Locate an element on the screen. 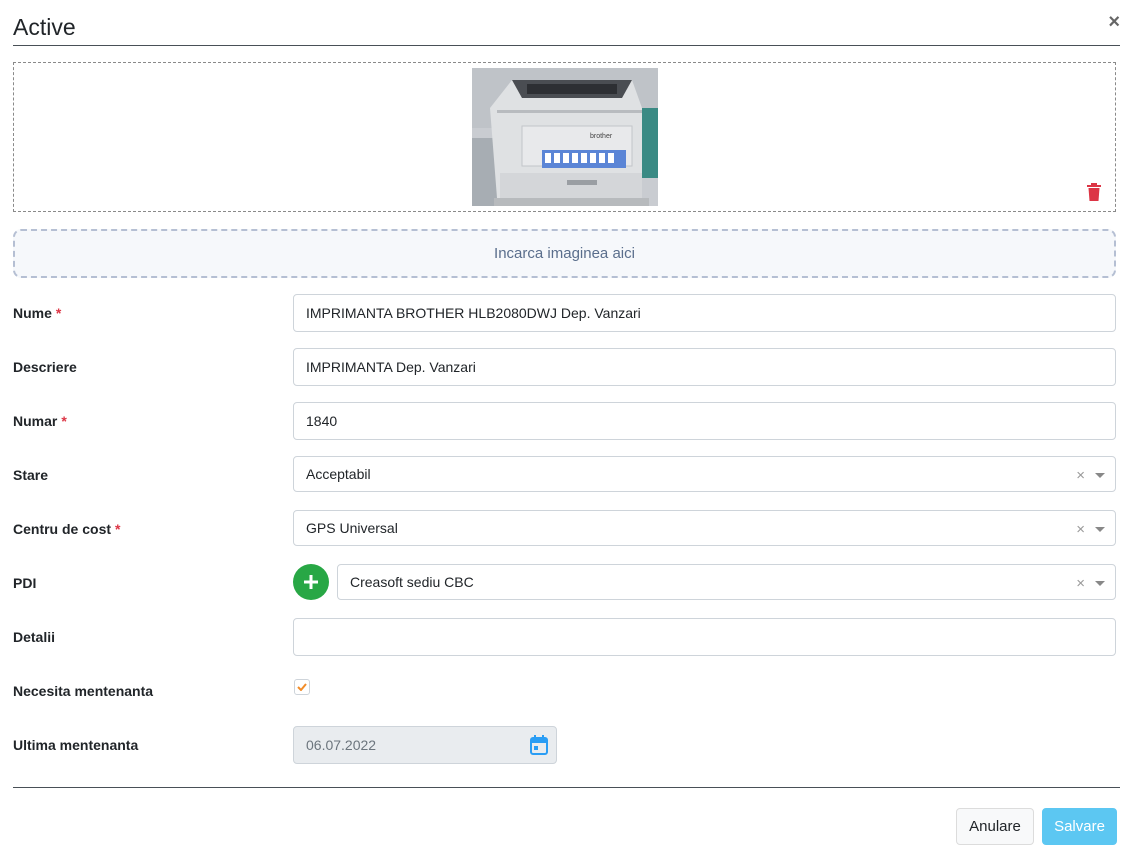 This screenshot has height=852, width=1128. necesita-mentenanta-checkbox is located at coordinates (302, 687).